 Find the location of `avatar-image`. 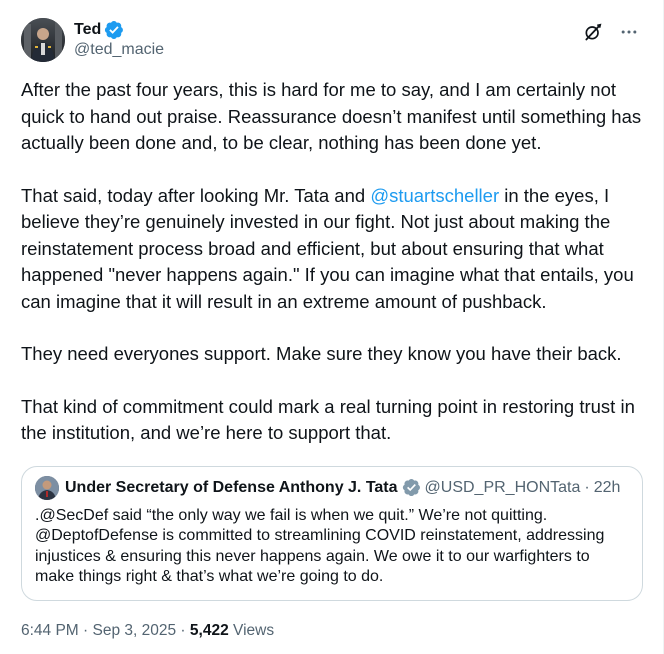

avatar-image is located at coordinates (43, 40).